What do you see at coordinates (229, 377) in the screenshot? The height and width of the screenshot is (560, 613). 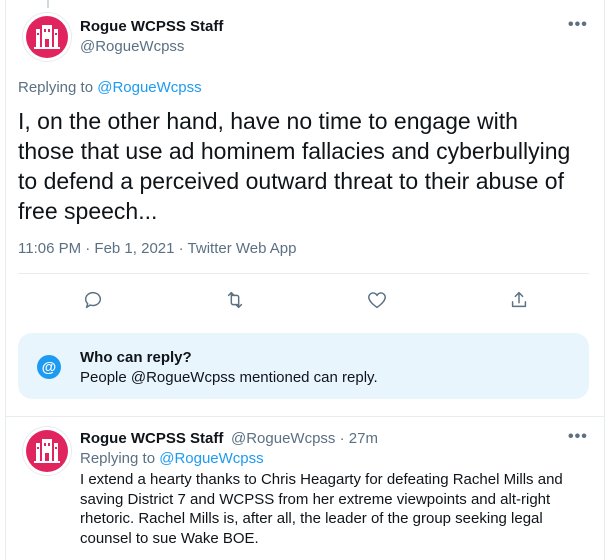 I see `who-can-reply-subtitle: People @RogueWcpss mentioned can reply.` at bounding box center [229, 377].